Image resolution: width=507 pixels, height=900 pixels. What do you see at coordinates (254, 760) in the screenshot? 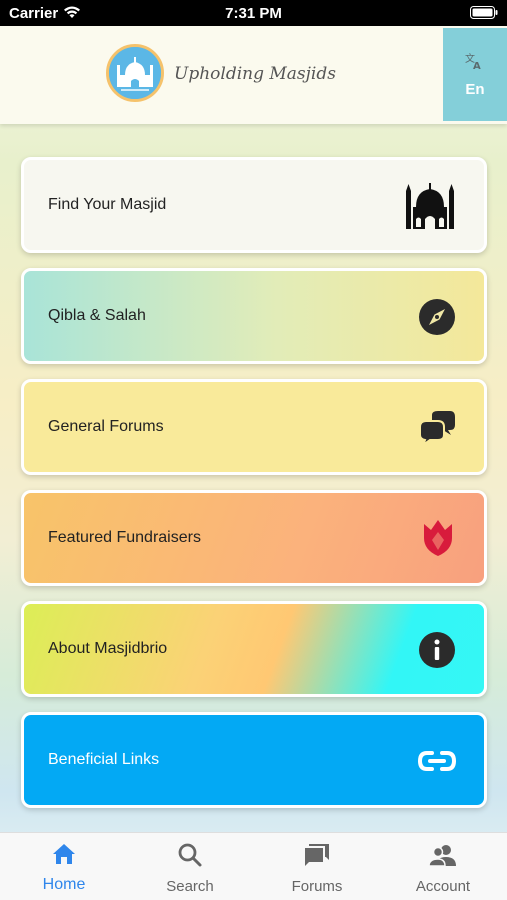
I see `beneficial-links-card: Beneficial Links` at bounding box center [254, 760].